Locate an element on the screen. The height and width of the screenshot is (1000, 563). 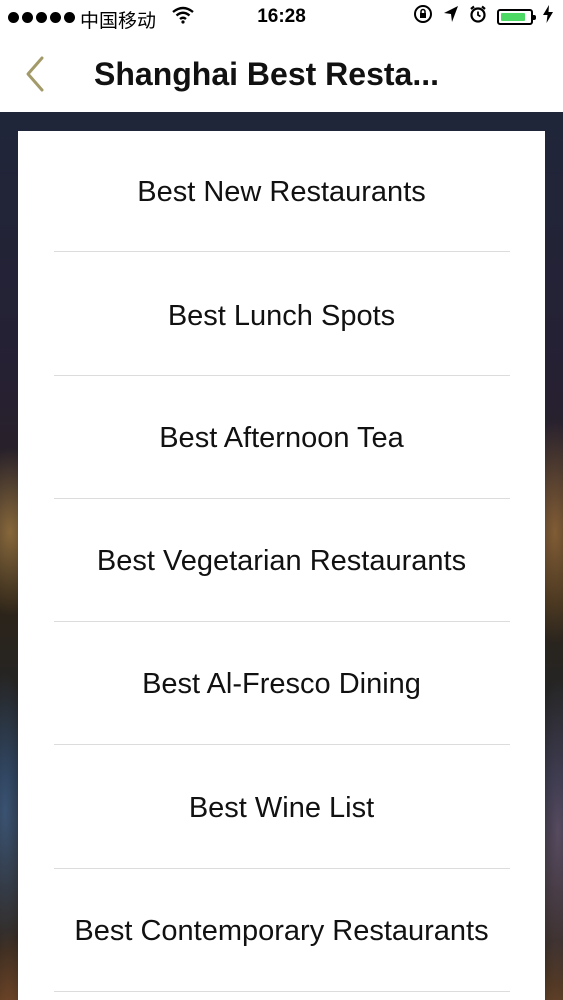
list-item-best-wine-list: Best Wine List is located at coordinates (281, 808).